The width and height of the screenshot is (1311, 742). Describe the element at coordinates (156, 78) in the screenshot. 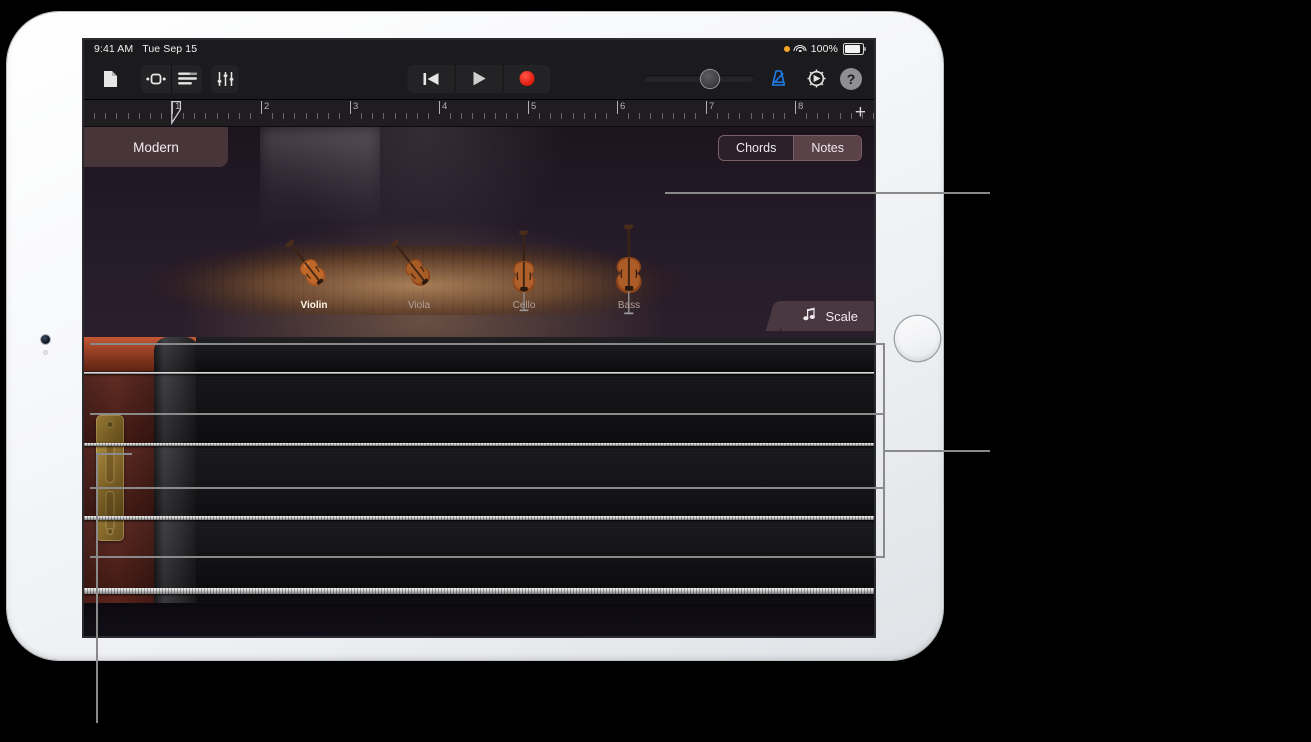

I see `loop-browser-icon` at that location.